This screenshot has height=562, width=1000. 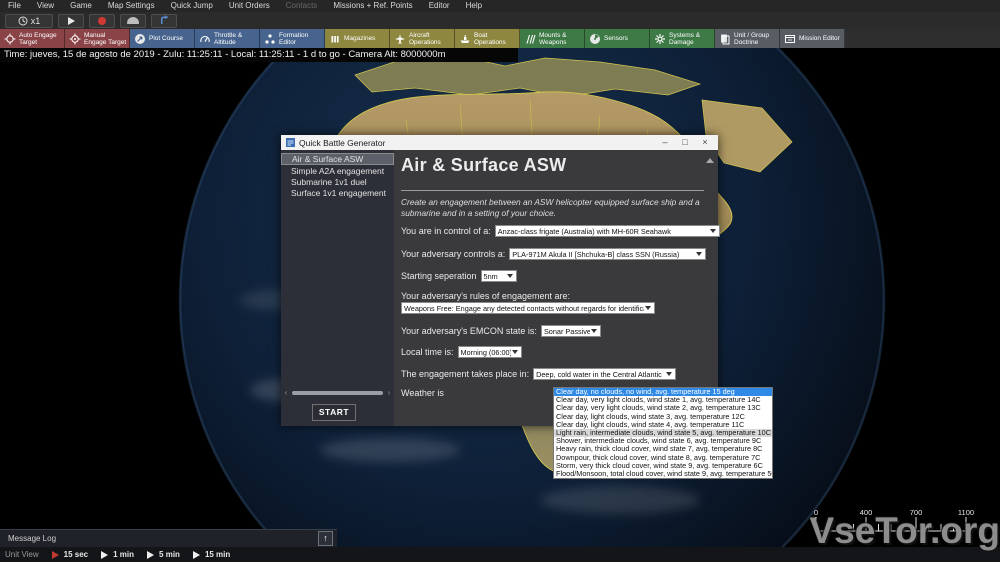 I want to click on toolbar-button-label: Auto Engage Target, so click(x=38, y=38).